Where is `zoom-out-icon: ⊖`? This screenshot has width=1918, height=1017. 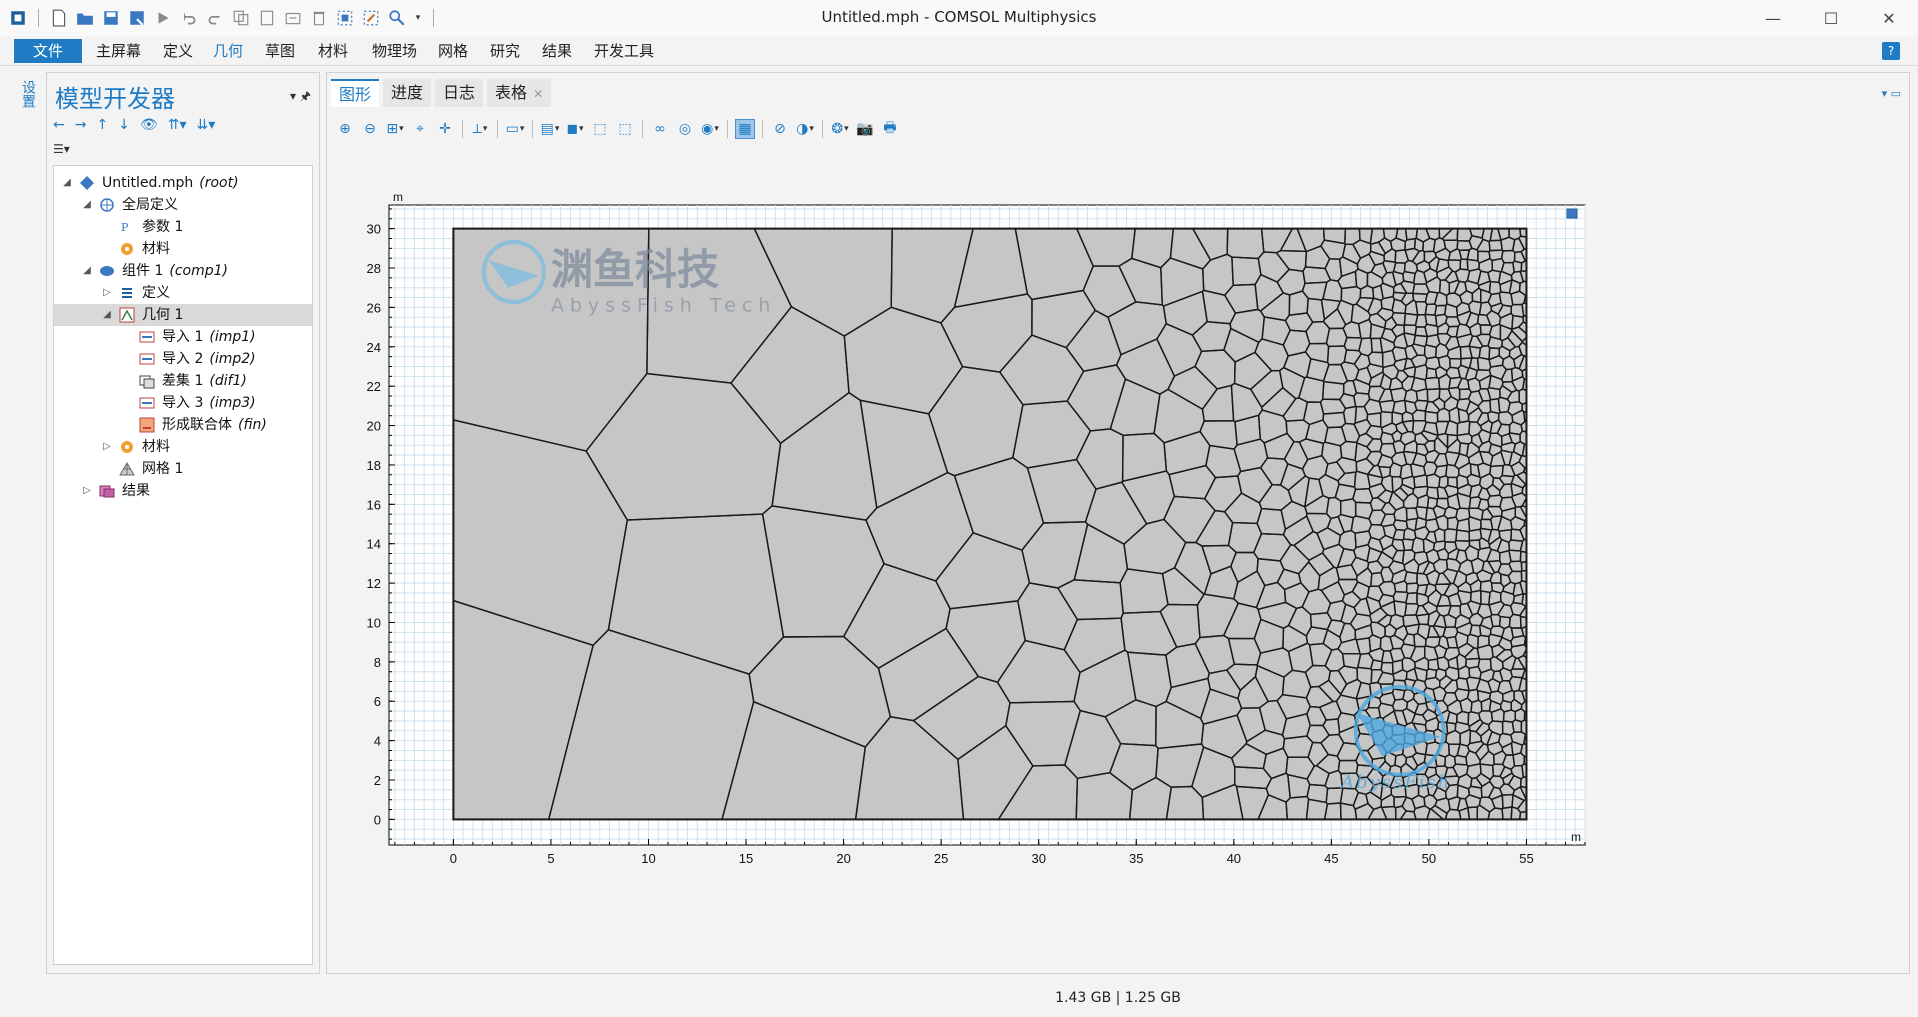
zoom-out-icon: ⊖ is located at coordinates (370, 129).